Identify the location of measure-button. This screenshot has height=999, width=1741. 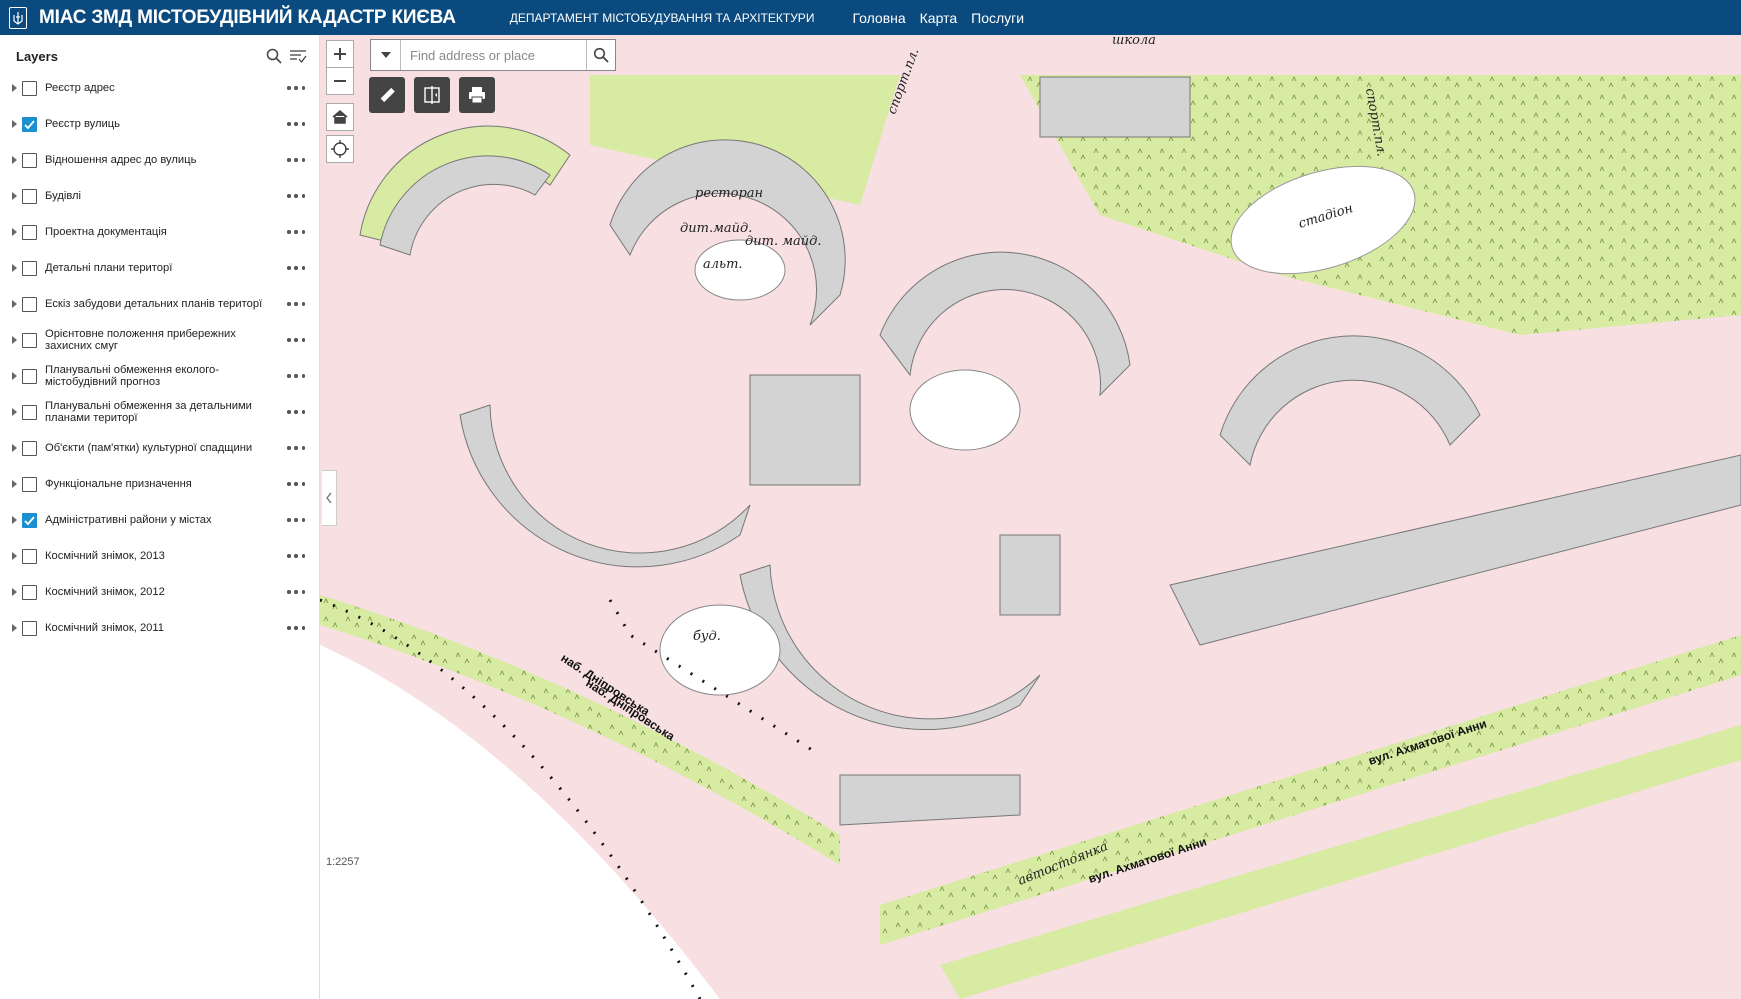
(387, 95).